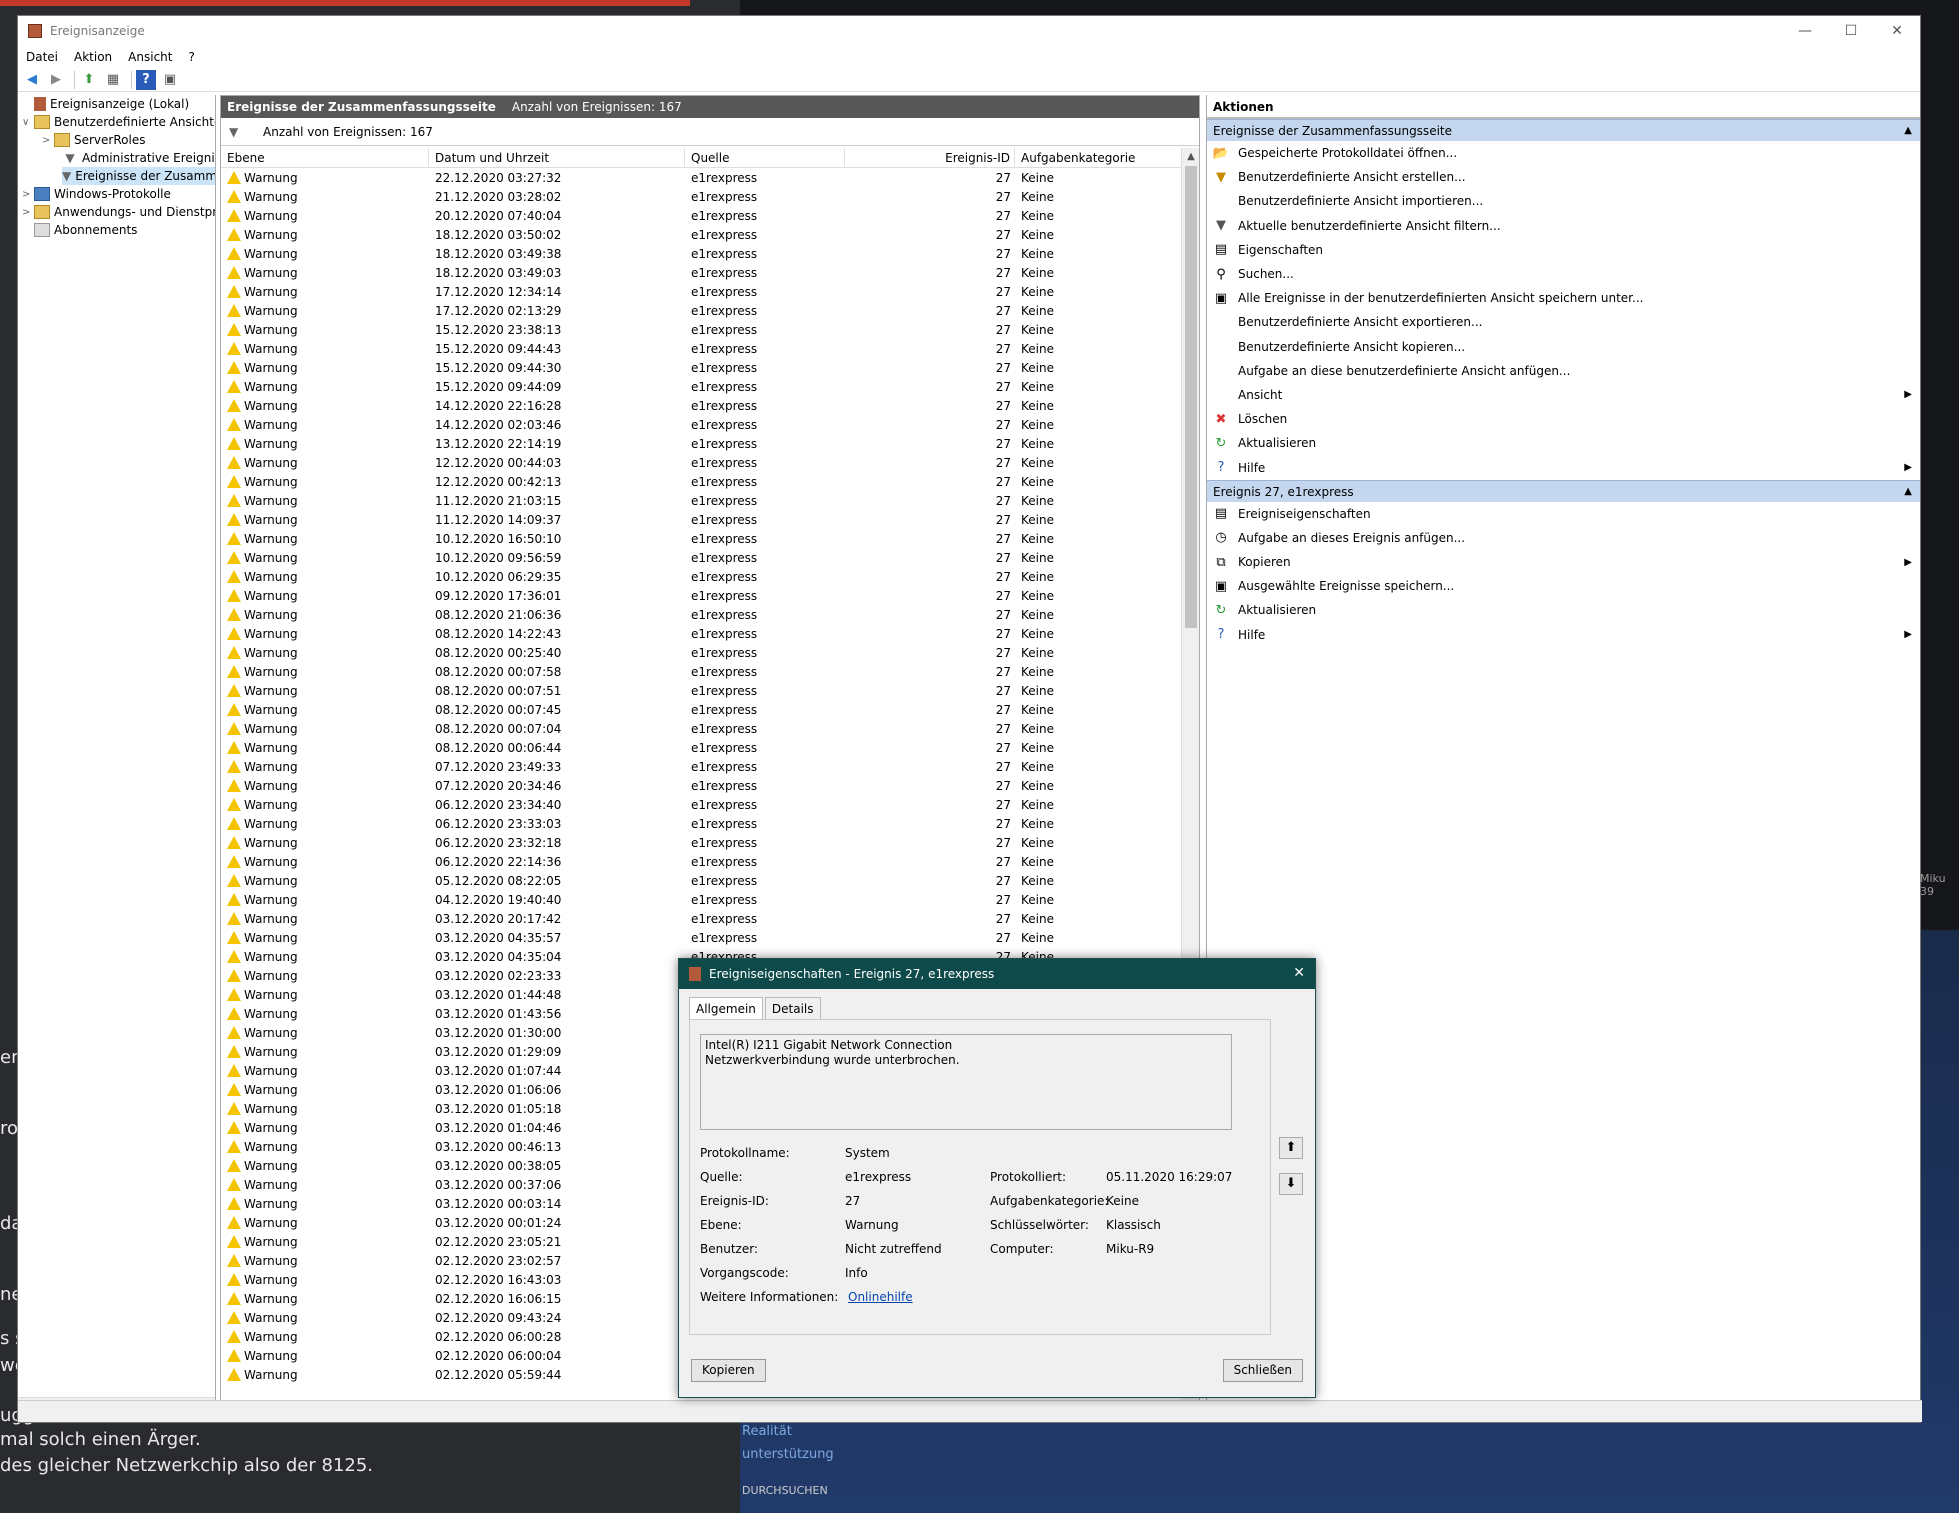  I want to click on minimize-icon: —, so click(1805, 31).